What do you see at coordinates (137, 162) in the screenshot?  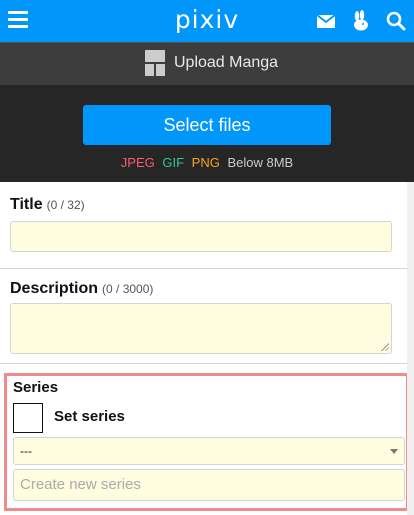 I see `format-jpeg: JPEG` at bounding box center [137, 162].